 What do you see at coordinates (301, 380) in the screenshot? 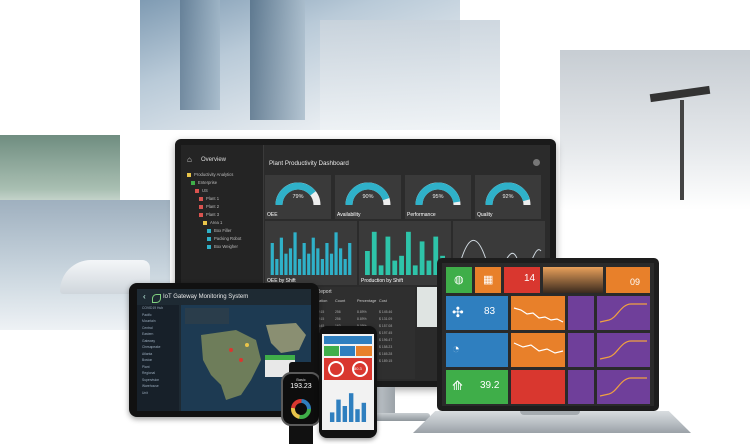
I see `watch-title: Basic` at bounding box center [301, 380].